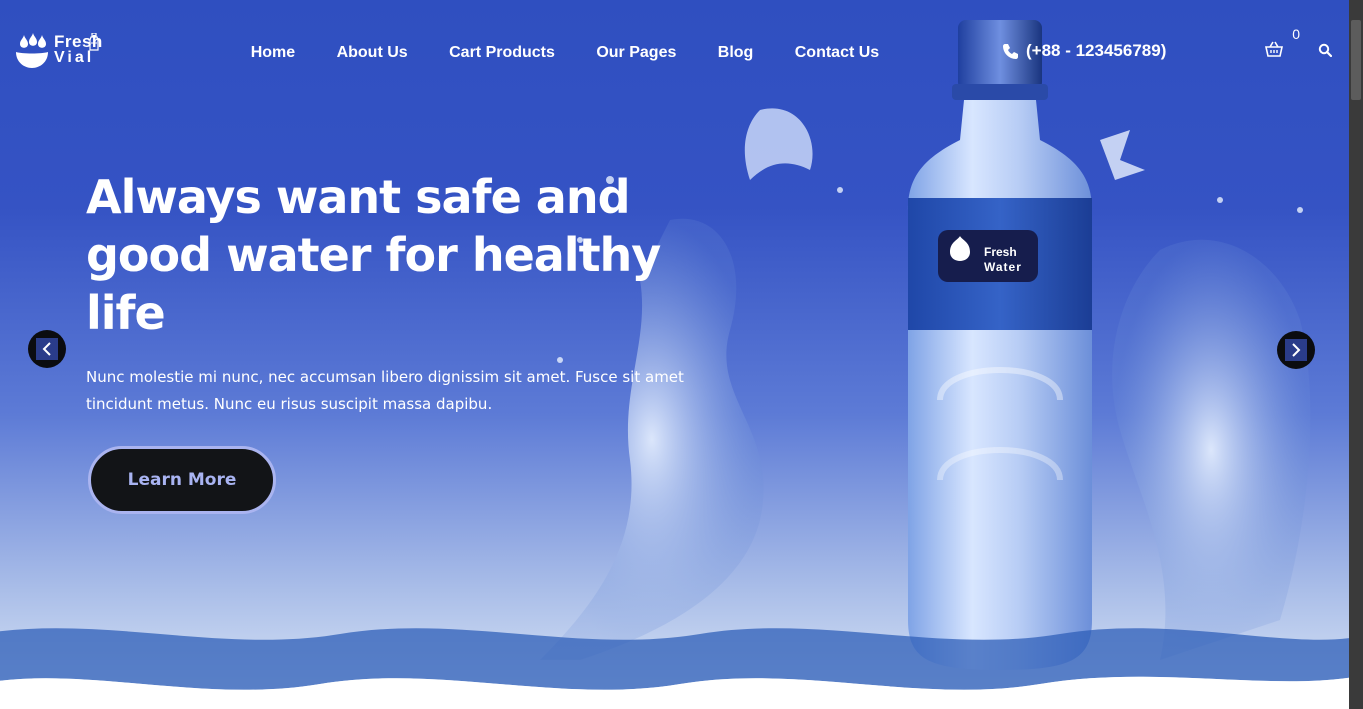 This screenshot has width=1363, height=709. I want to click on nav-home: Home, so click(273, 53).